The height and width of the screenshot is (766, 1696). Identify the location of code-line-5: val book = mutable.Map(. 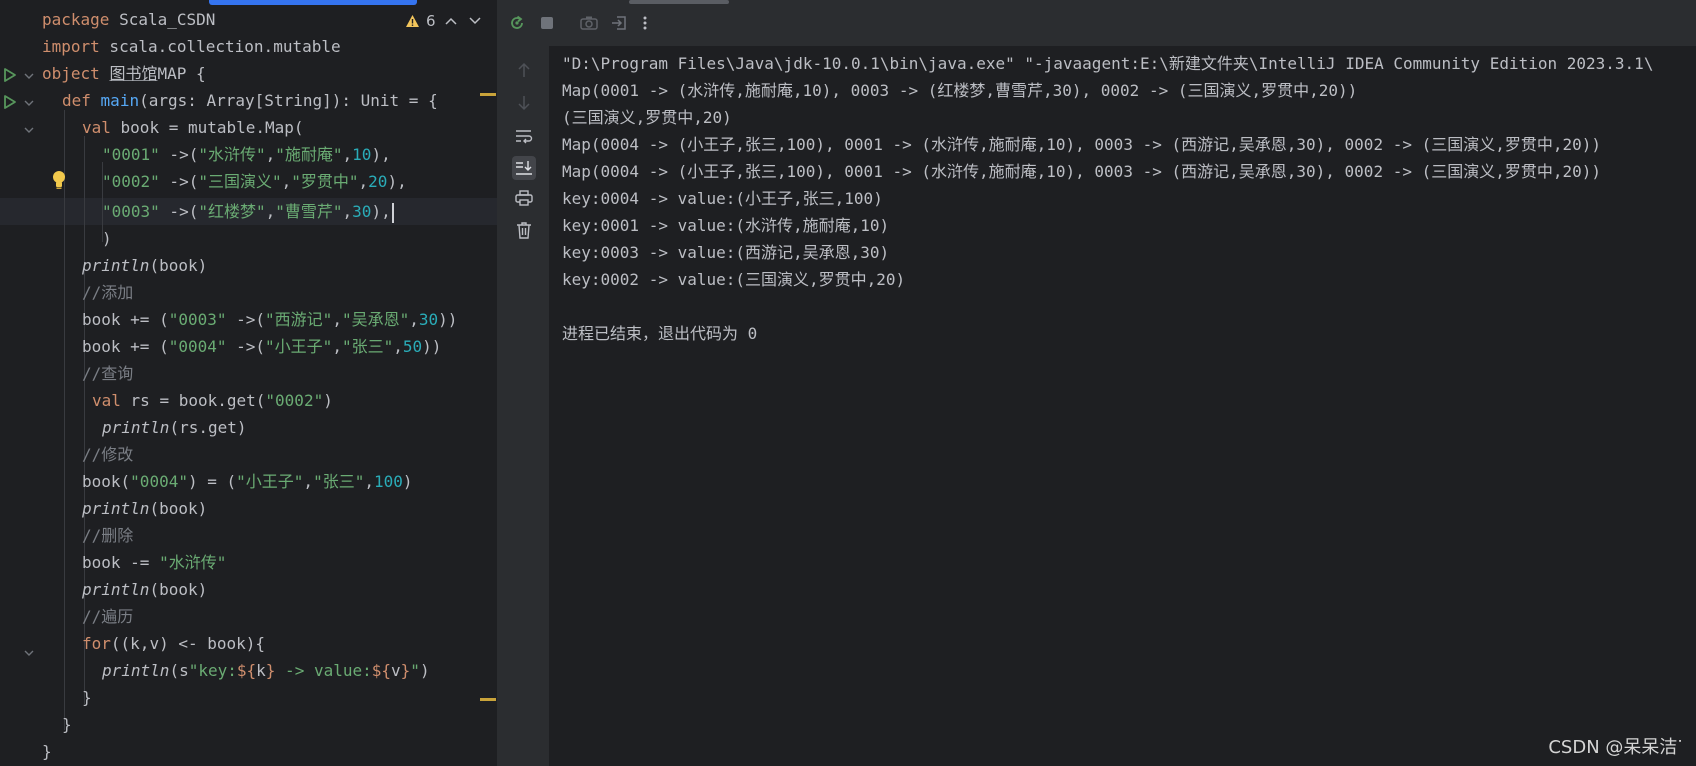
(193, 127).